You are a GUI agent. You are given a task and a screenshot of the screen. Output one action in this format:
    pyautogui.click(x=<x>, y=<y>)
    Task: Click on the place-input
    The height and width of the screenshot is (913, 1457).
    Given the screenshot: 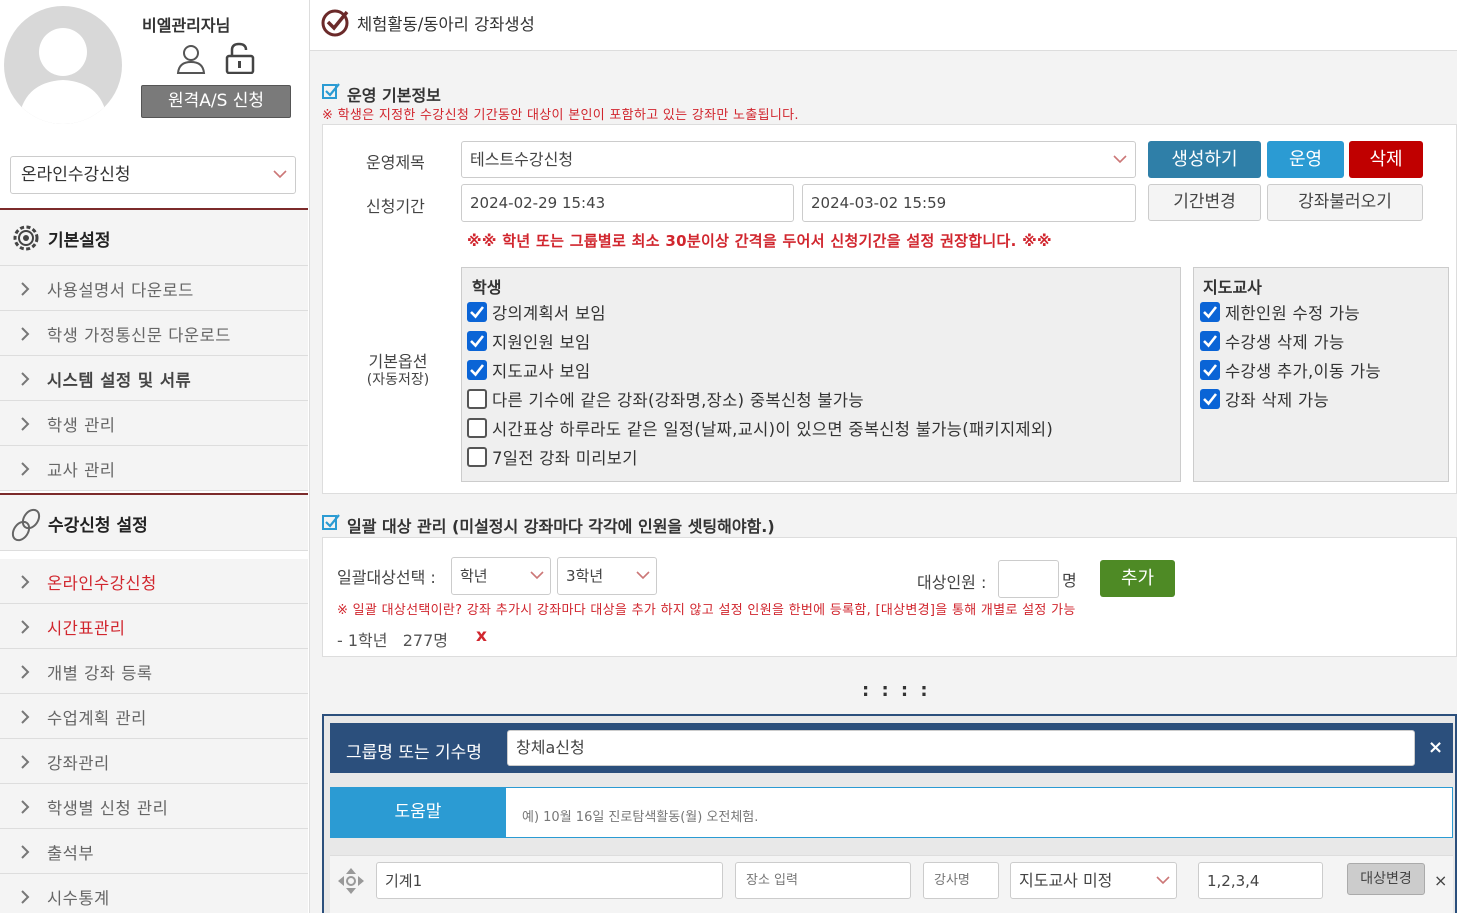 What is the action you would take?
    pyautogui.click(x=823, y=880)
    